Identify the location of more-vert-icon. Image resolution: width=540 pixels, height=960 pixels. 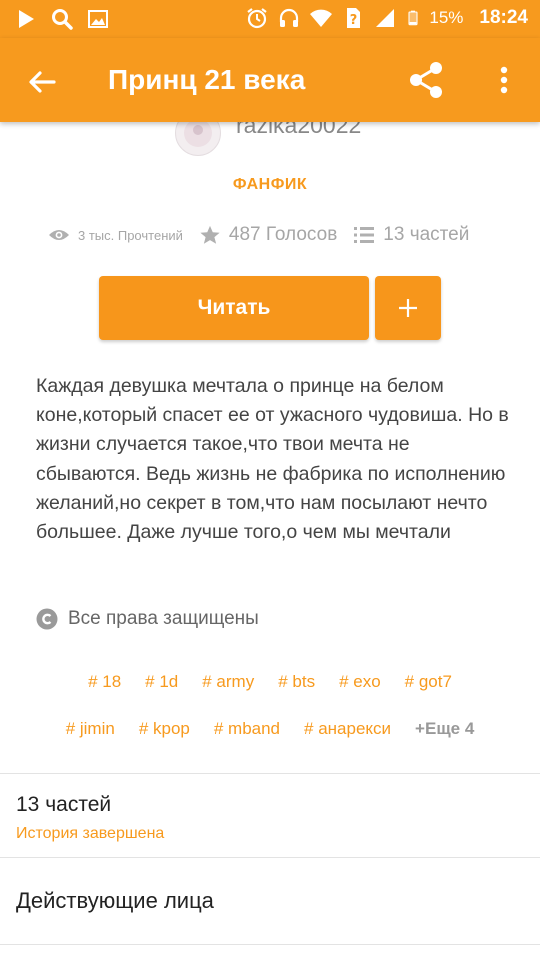
(504, 80).